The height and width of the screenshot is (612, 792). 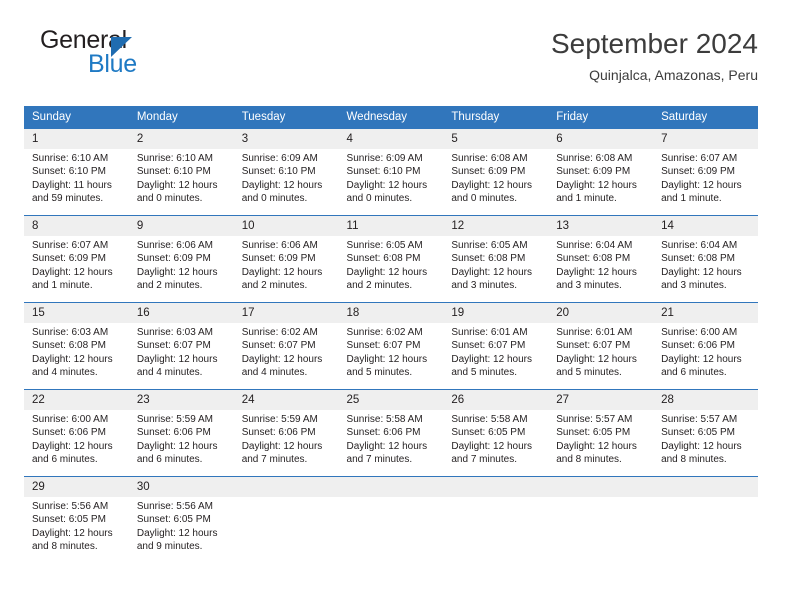 What do you see at coordinates (489, 245) in the screenshot?
I see `sunrise-text: Sunrise: 6:05 AM` at bounding box center [489, 245].